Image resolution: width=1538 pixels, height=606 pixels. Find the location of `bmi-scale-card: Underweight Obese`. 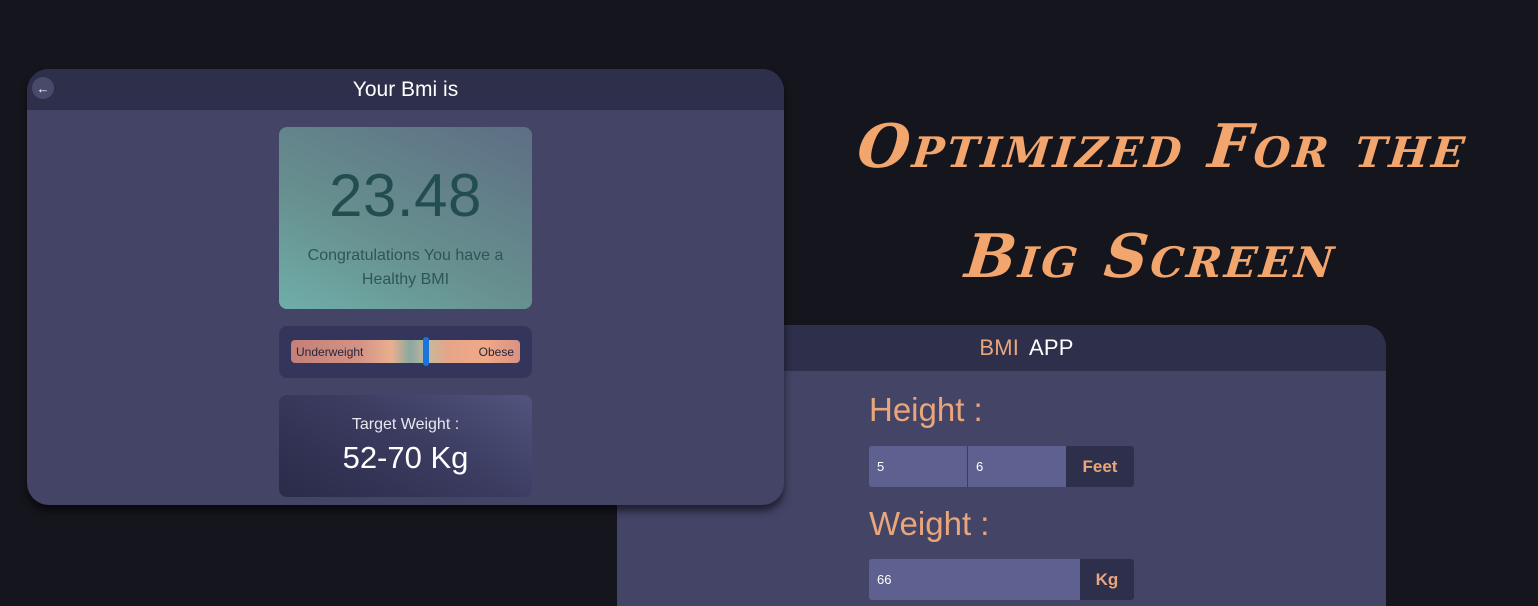

bmi-scale-card: Underweight Obese is located at coordinates (405, 352).